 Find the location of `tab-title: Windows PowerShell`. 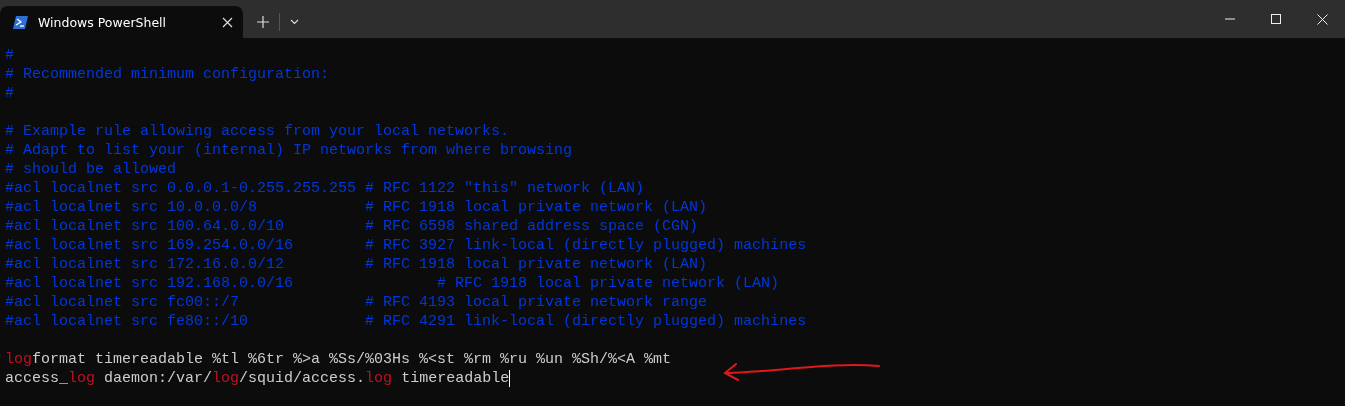

tab-title: Windows PowerShell is located at coordinates (103, 22).